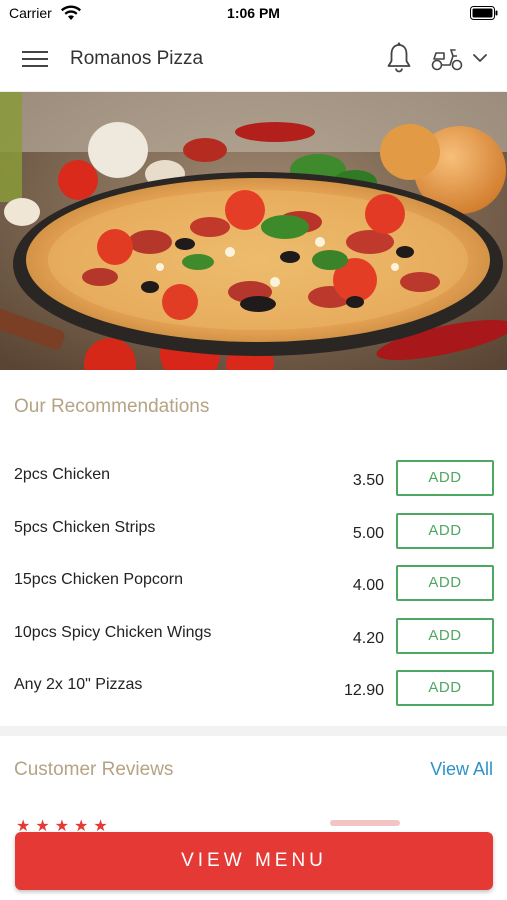 The width and height of the screenshot is (507, 900). Describe the element at coordinates (363, 690) in the screenshot. I see `item-price: 12.90` at that location.